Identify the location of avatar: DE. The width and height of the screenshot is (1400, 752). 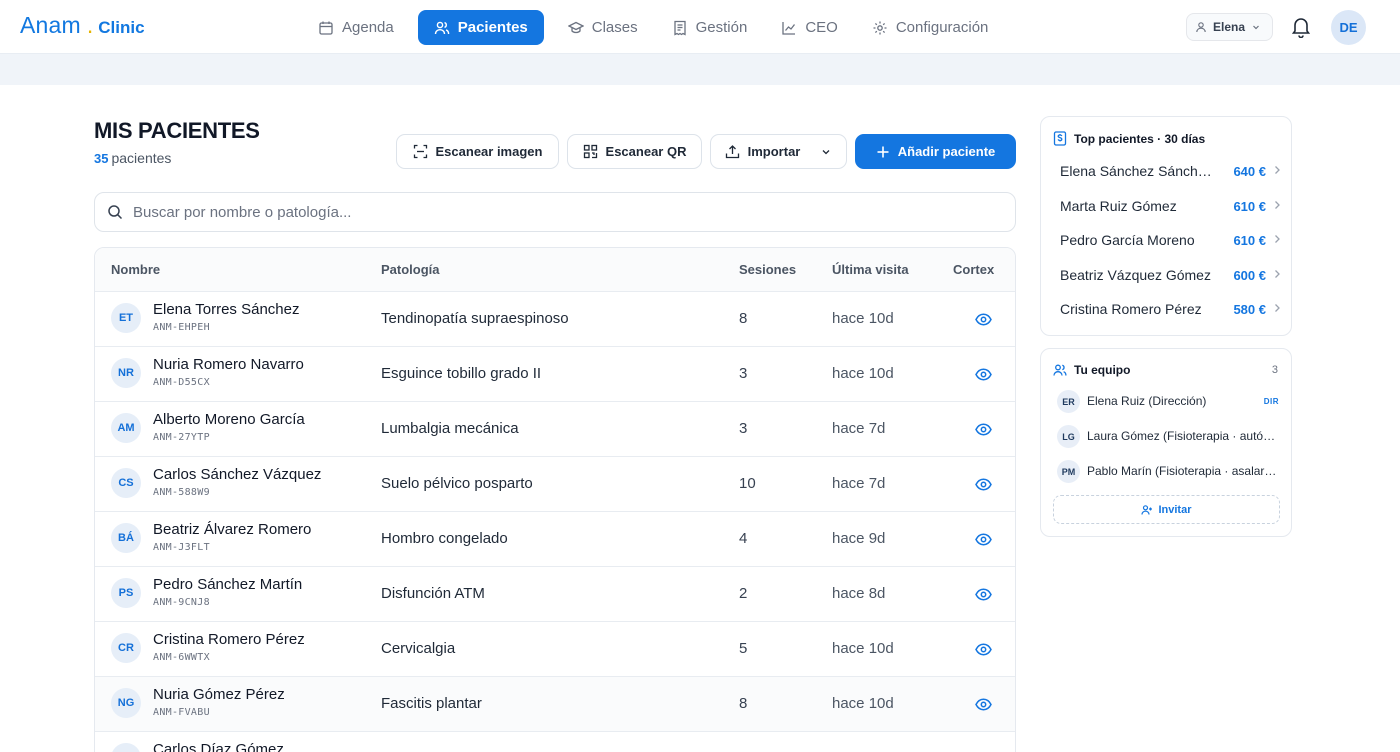
(1348, 27).